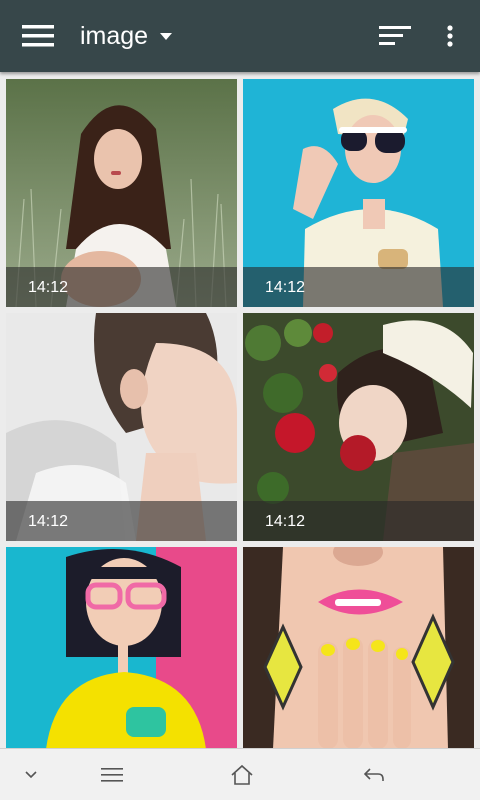 The height and width of the screenshot is (800, 480). I want to click on back-icon, so click(374, 775).